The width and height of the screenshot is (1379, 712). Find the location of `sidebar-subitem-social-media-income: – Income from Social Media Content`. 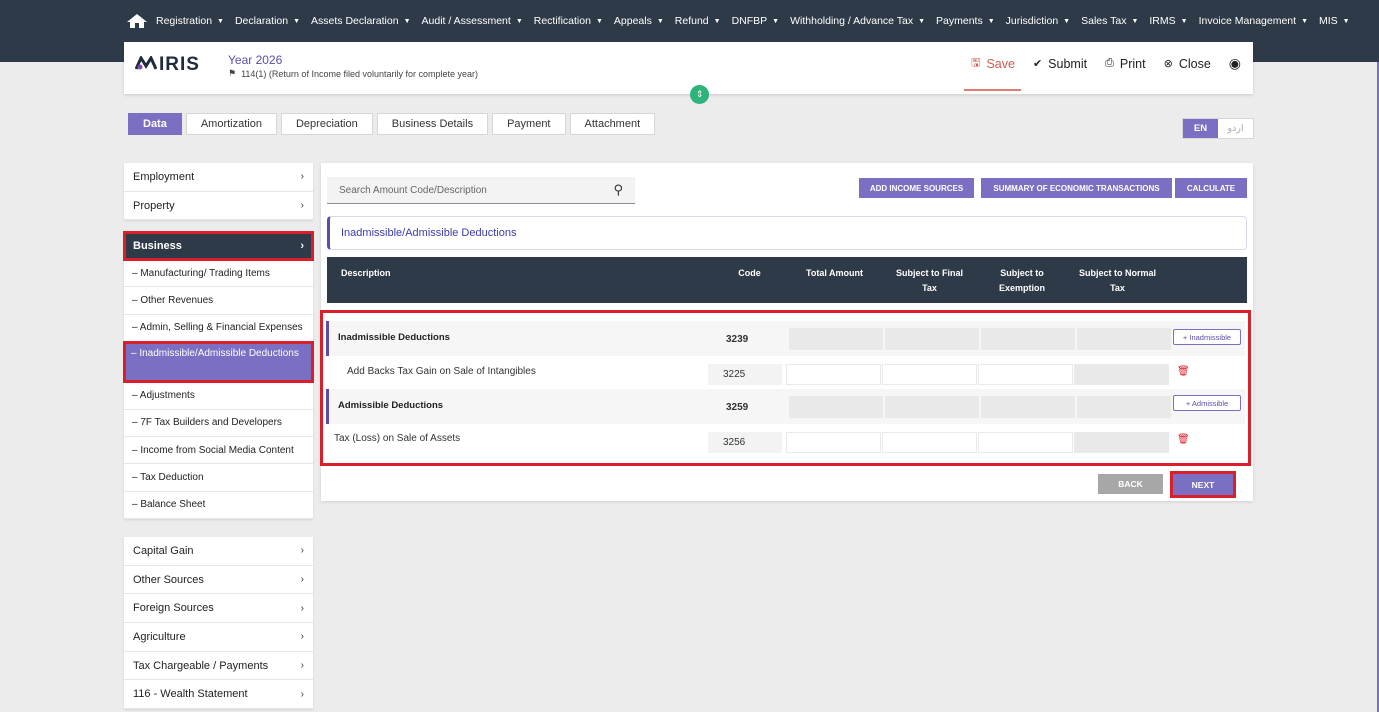

sidebar-subitem-social-media-income: – Income from Social Media Content is located at coordinates (218, 451).